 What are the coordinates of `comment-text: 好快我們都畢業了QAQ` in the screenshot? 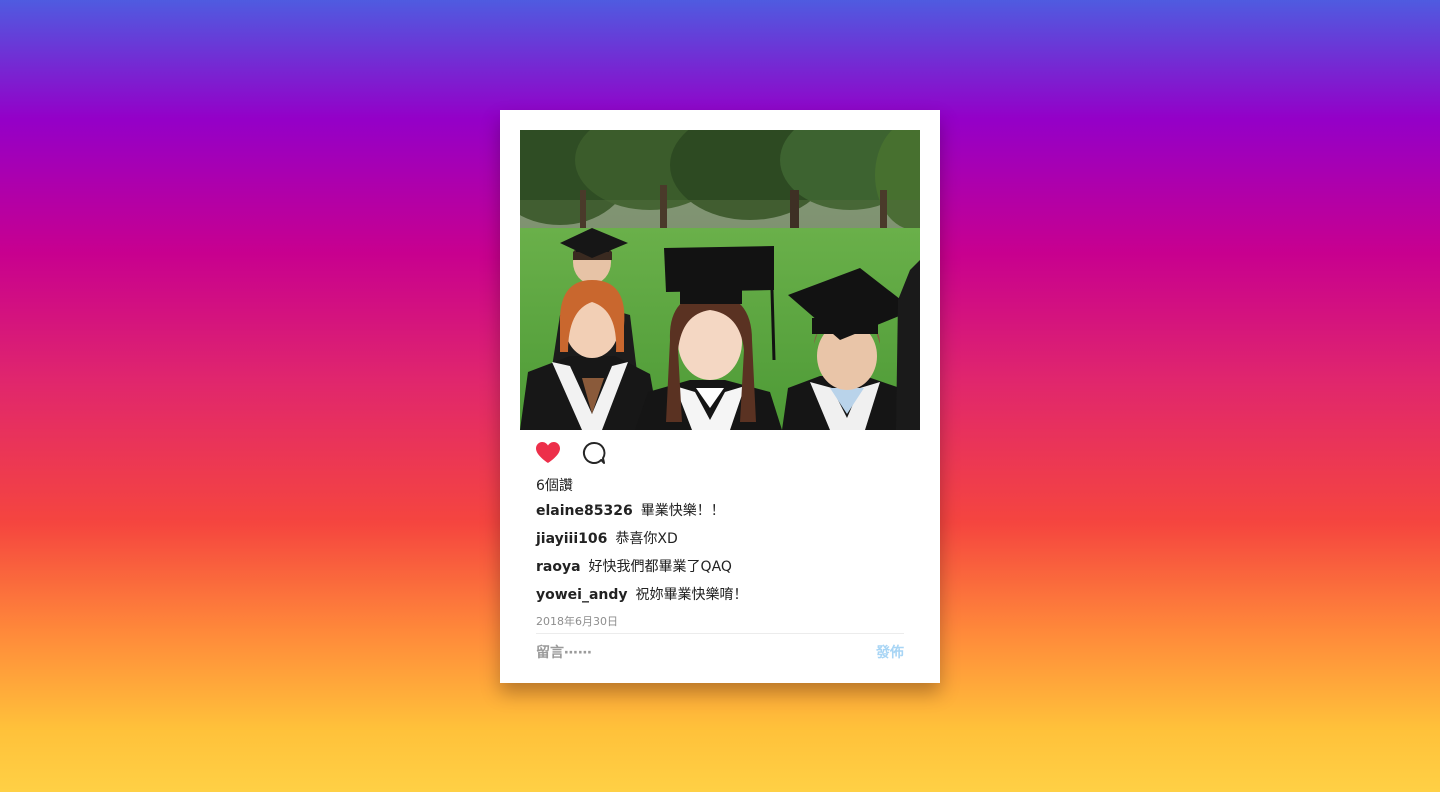 It's located at (660, 567).